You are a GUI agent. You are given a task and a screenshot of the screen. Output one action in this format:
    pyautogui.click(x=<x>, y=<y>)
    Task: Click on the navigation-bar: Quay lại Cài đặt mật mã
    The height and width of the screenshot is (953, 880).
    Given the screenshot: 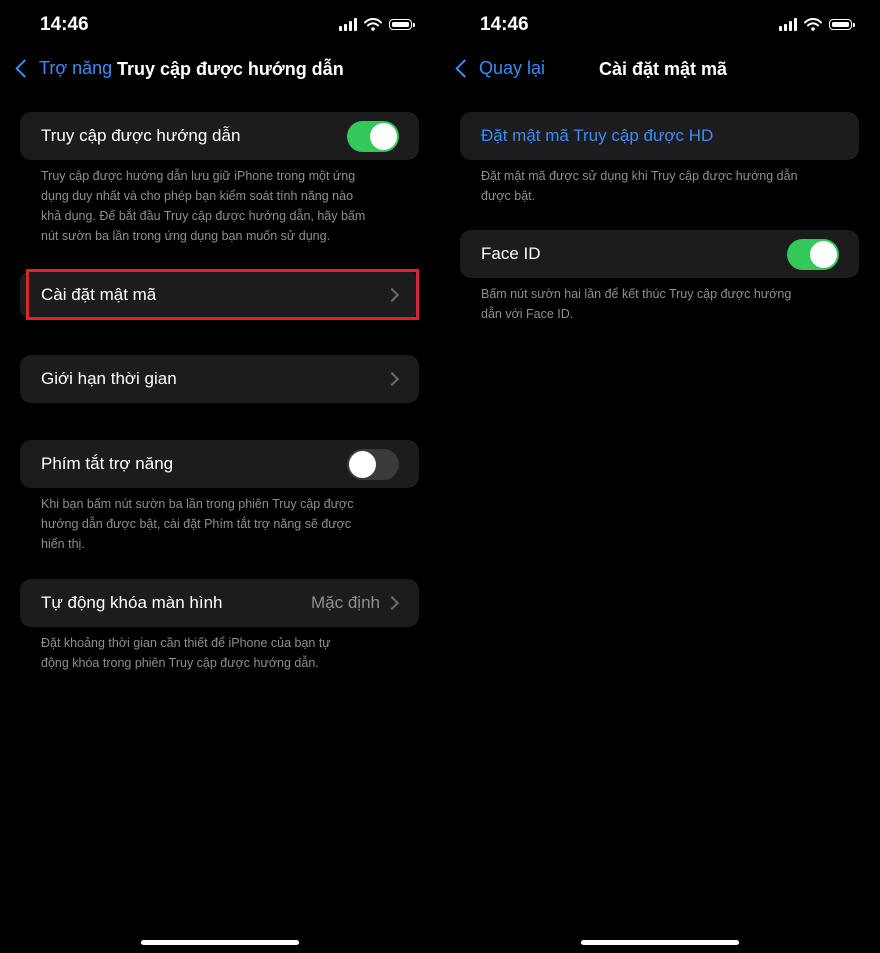 What is the action you would take?
    pyautogui.click(x=660, y=72)
    